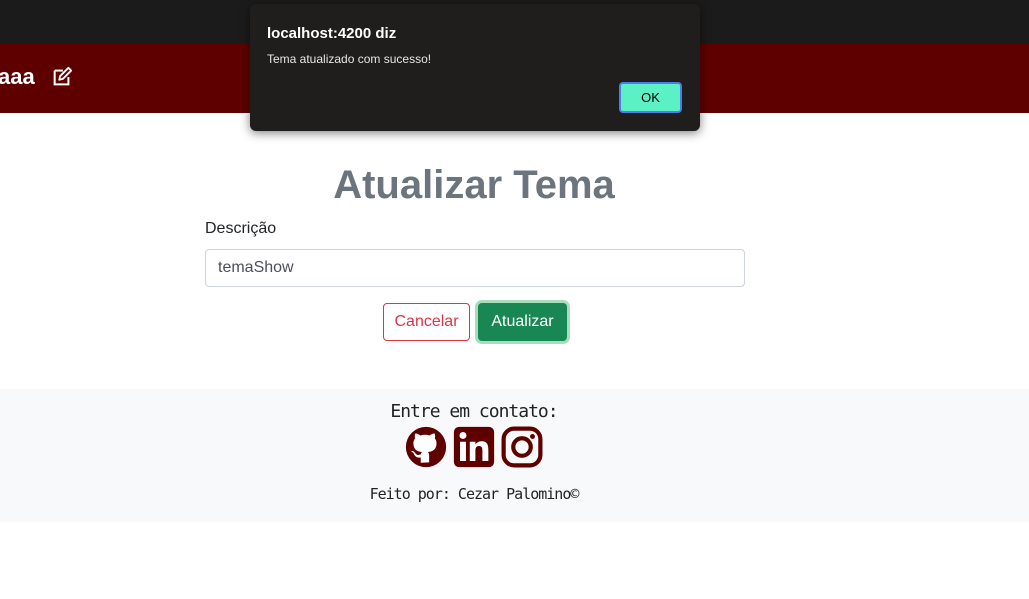 The width and height of the screenshot is (1029, 599). What do you see at coordinates (36, 77) in the screenshot?
I see `navbar-user: aaa` at bounding box center [36, 77].